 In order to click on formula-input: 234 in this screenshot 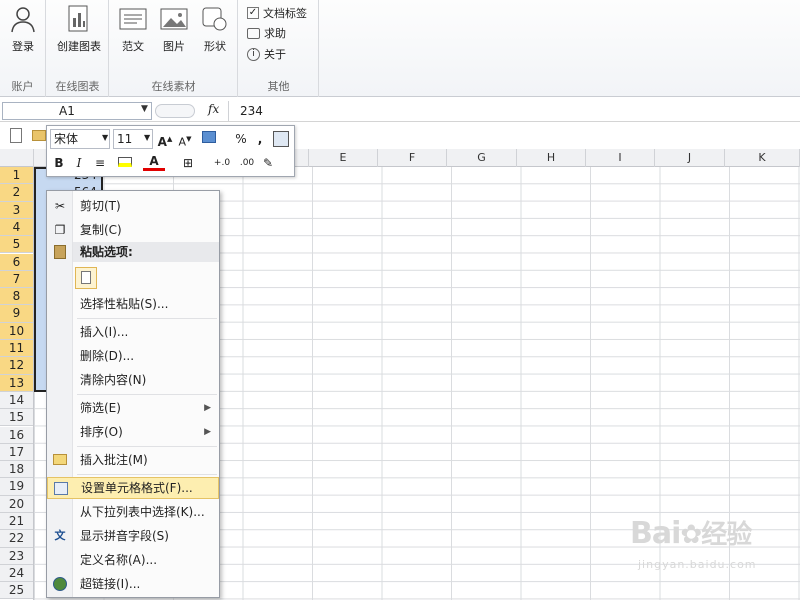, I will do `click(251, 111)`.